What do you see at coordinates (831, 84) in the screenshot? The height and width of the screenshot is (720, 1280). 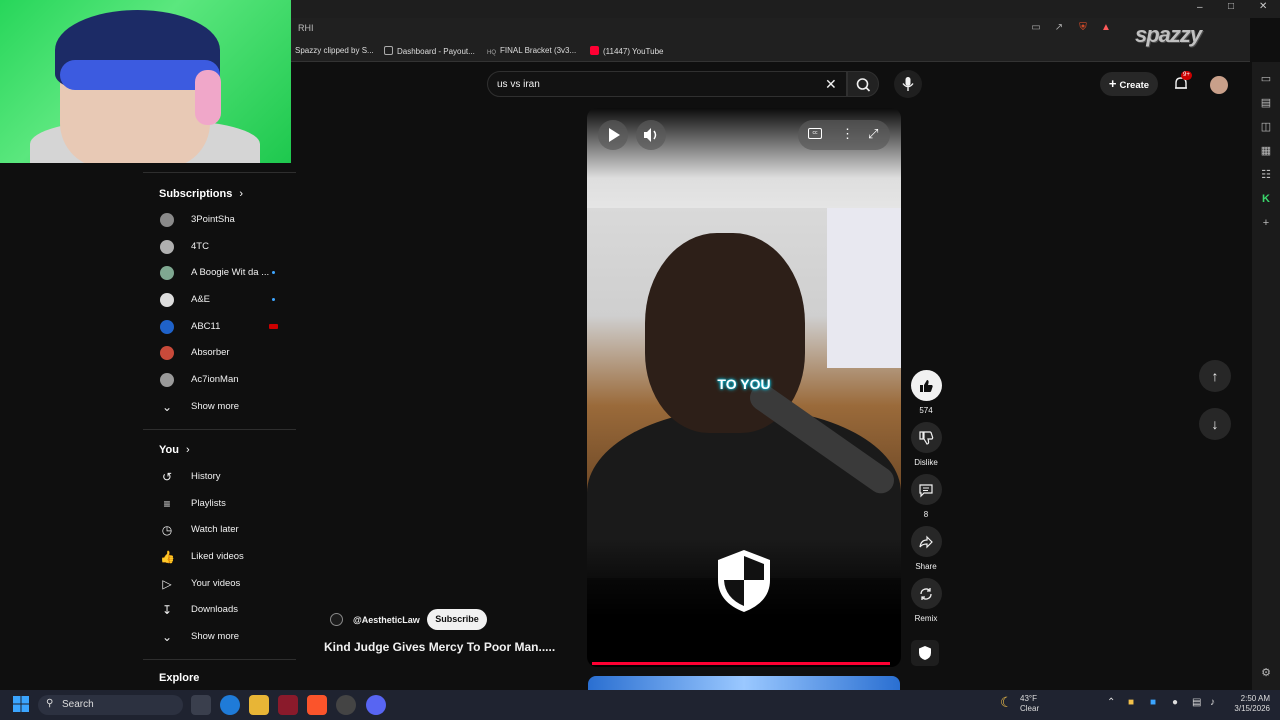 I see `close-icon: ✕` at bounding box center [831, 84].